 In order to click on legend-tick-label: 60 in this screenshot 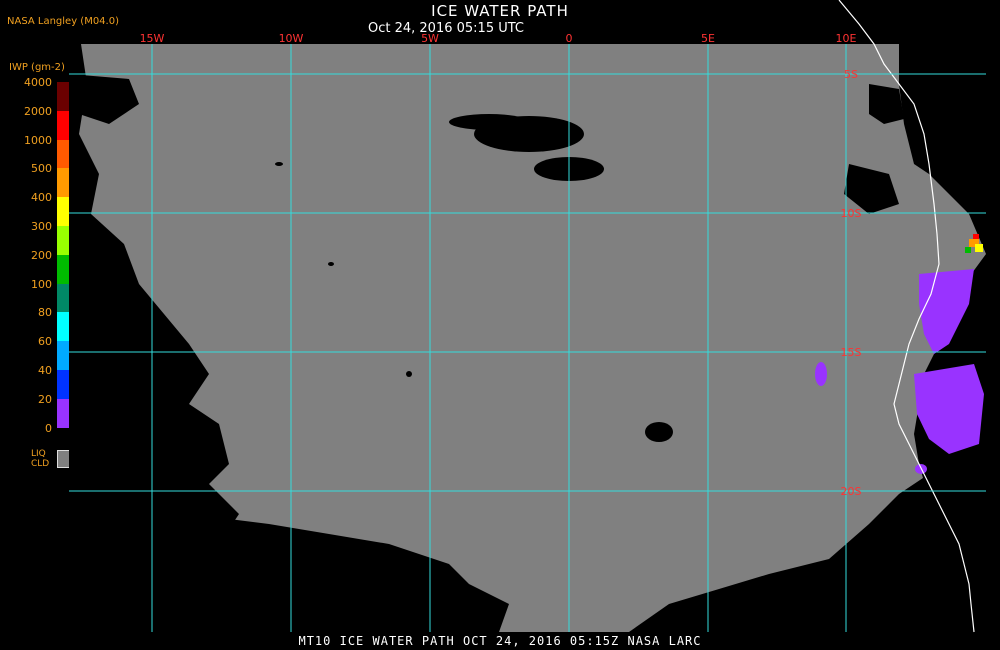, I will do `click(45, 342)`.